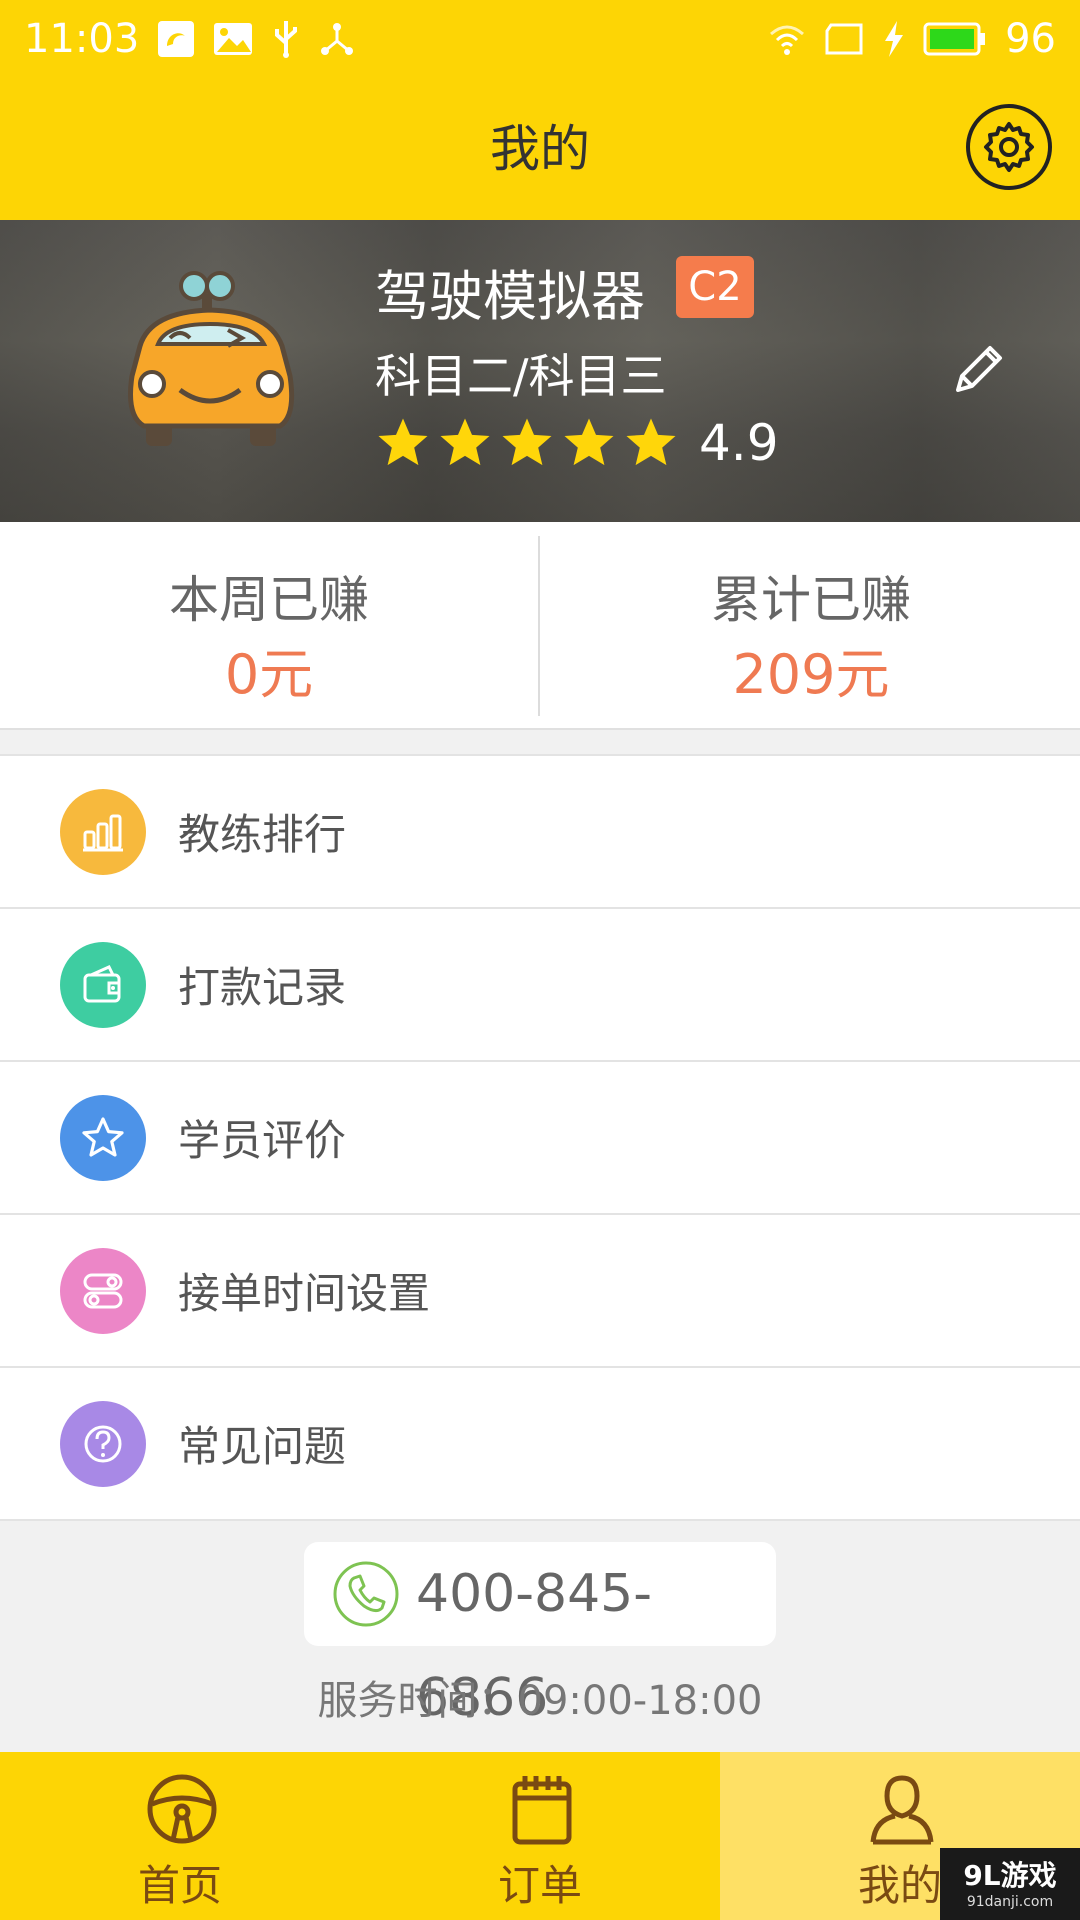 This screenshot has height=1920, width=1080. What do you see at coordinates (182, 1809) in the screenshot?
I see `steering-wheel-icon` at bounding box center [182, 1809].